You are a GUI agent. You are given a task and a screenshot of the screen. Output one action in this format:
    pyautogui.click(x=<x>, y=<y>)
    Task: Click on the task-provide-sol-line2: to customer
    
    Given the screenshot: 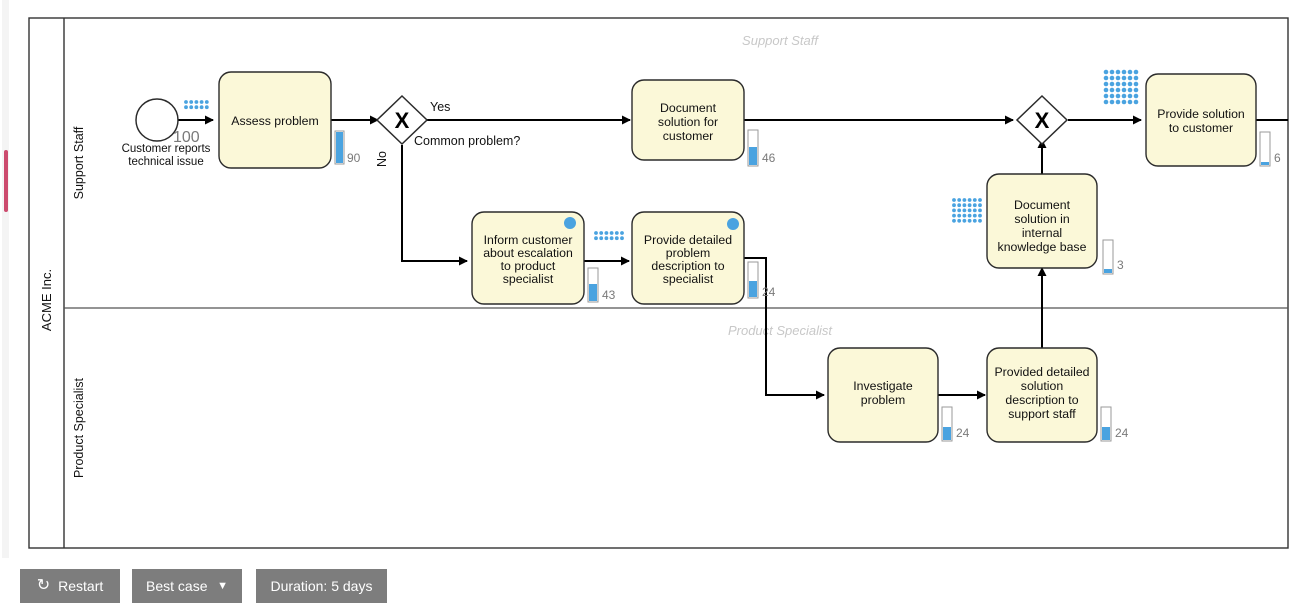 What is the action you would take?
    pyautogui.click(x=1201, y=128)
    